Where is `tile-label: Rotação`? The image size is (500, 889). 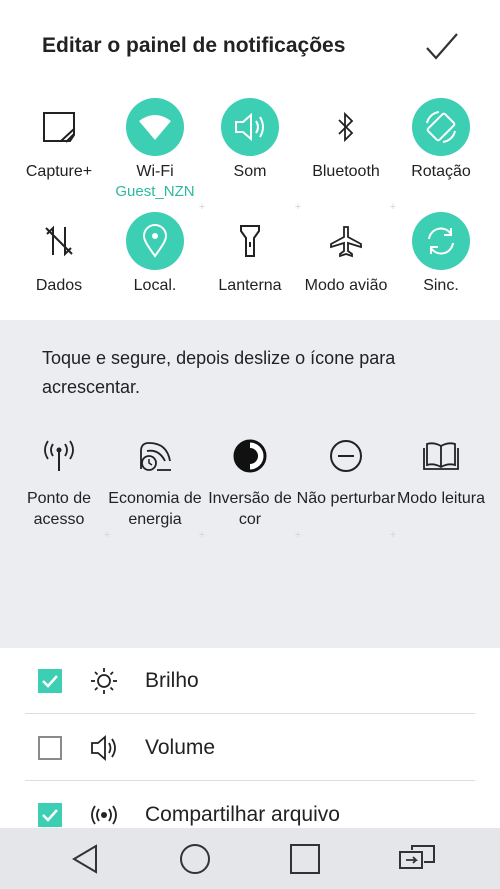 tile-label: Rotação is located at coordinates (441, 171).